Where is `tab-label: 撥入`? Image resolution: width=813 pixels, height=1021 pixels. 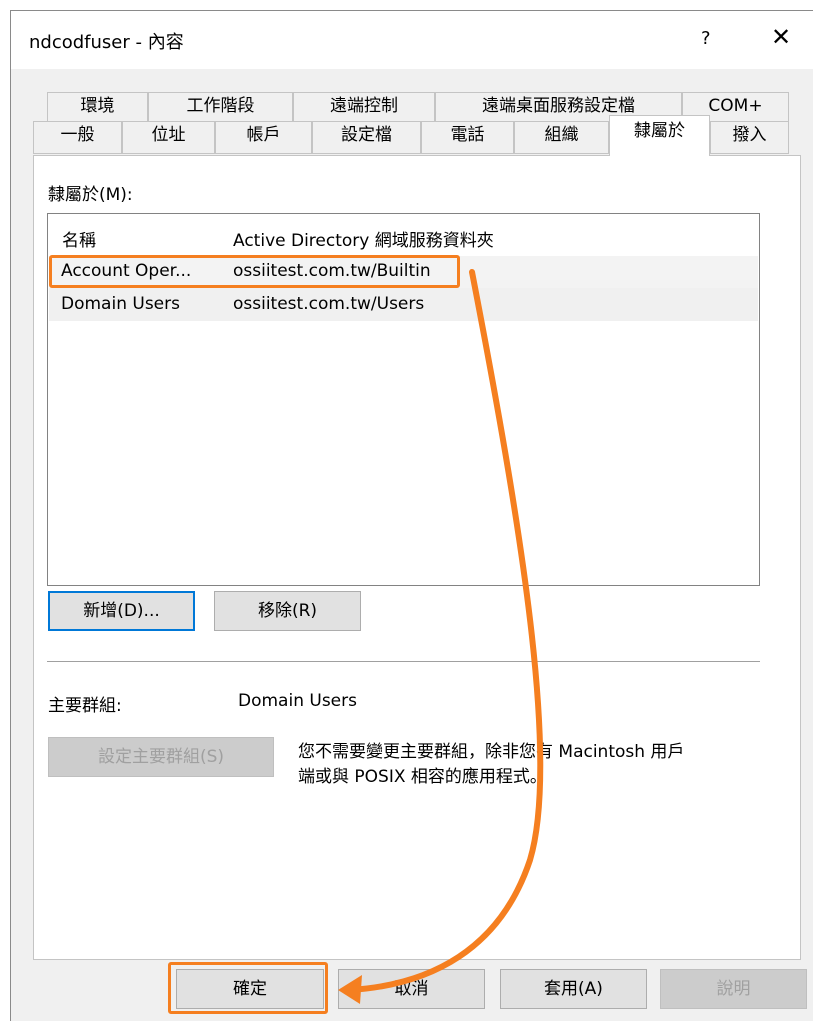
tab-label: 撥入 is located at coordinates (749, 135).